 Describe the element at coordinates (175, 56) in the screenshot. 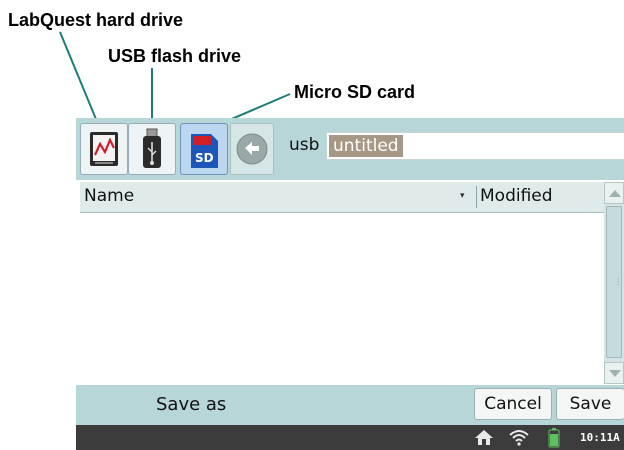

I see `usb-drive-callout: USB flash drive` at that location.